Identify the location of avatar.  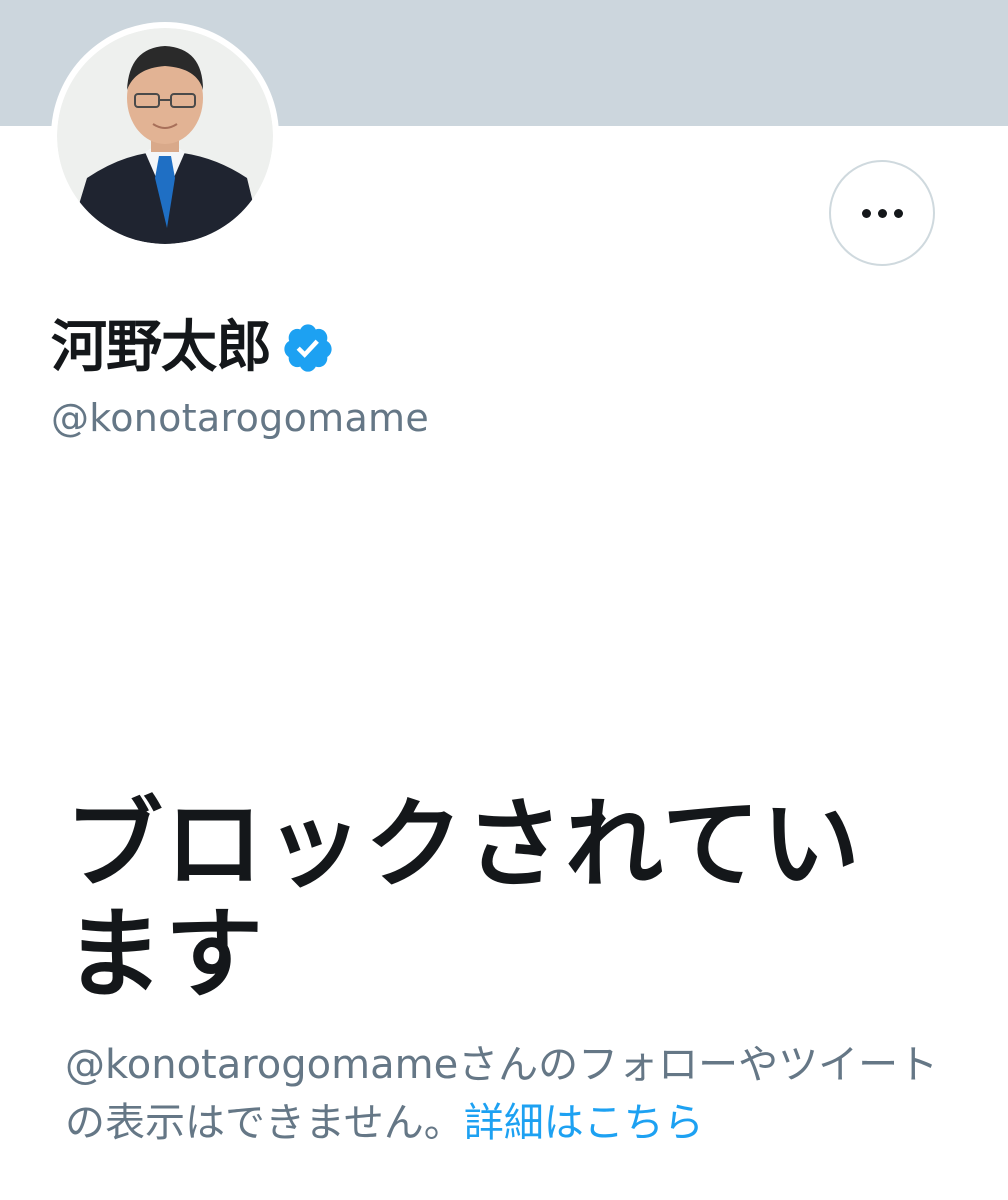
(165, 136).